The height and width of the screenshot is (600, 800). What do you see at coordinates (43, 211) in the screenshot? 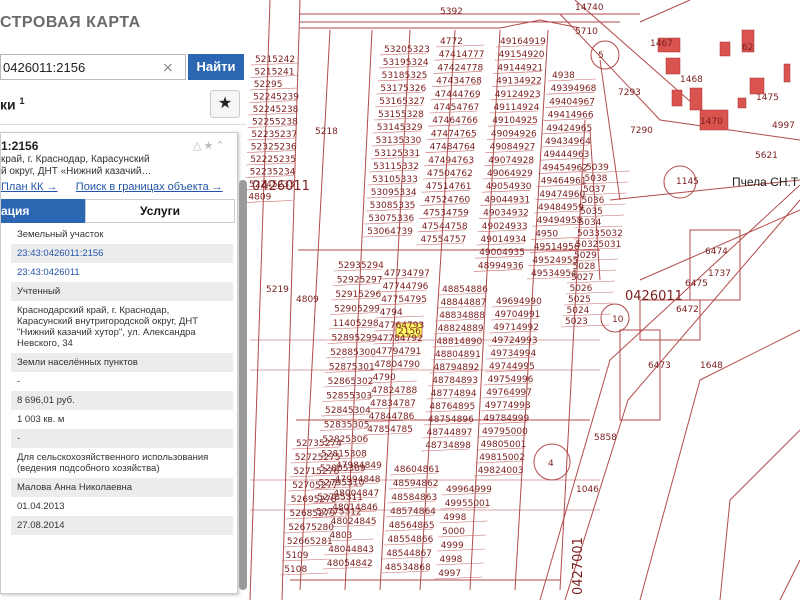
I see `tab-info: ация` at bounding box center [43, 211].